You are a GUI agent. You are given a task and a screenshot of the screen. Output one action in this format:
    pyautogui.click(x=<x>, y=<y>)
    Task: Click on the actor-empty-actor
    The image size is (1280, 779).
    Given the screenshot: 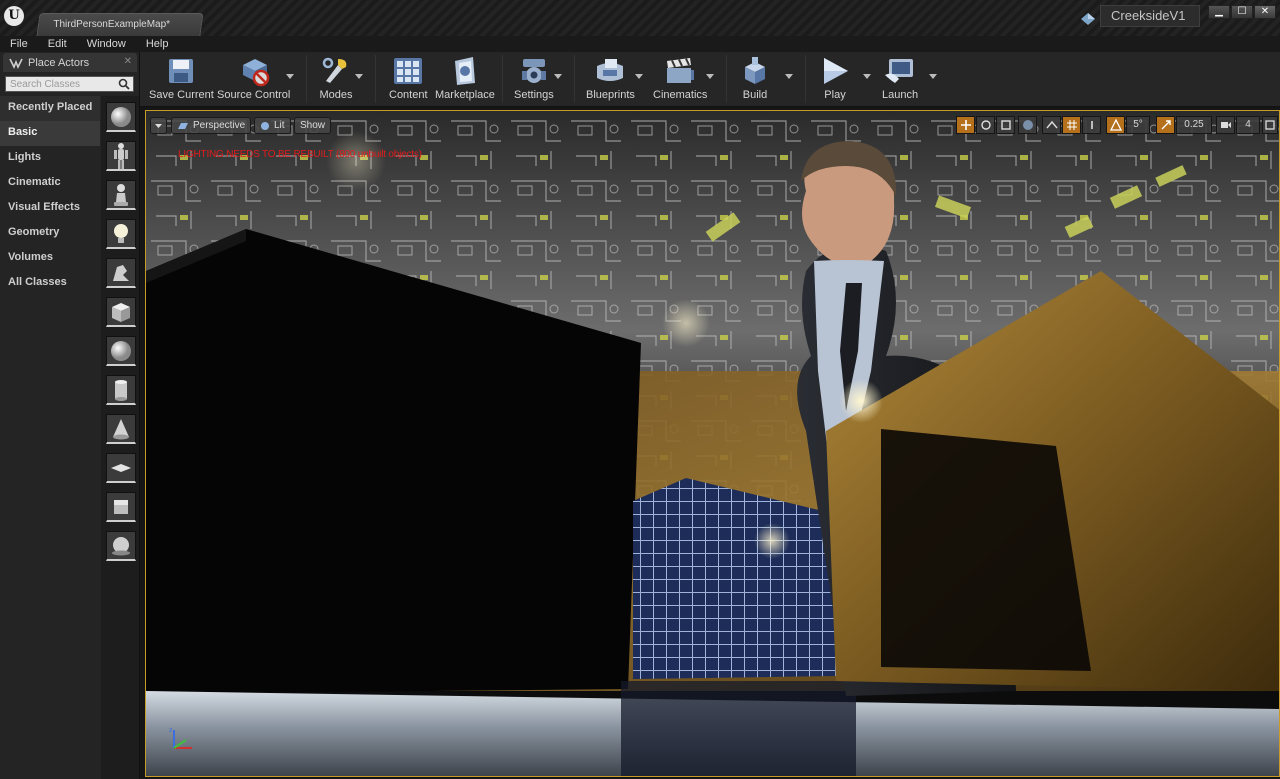 What is the action you would take?
    pyautogui.click(x=121, y=117)
    